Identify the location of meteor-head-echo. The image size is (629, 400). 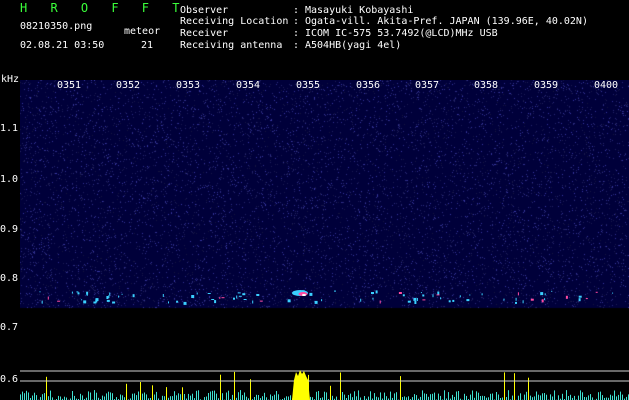
(304, 295).